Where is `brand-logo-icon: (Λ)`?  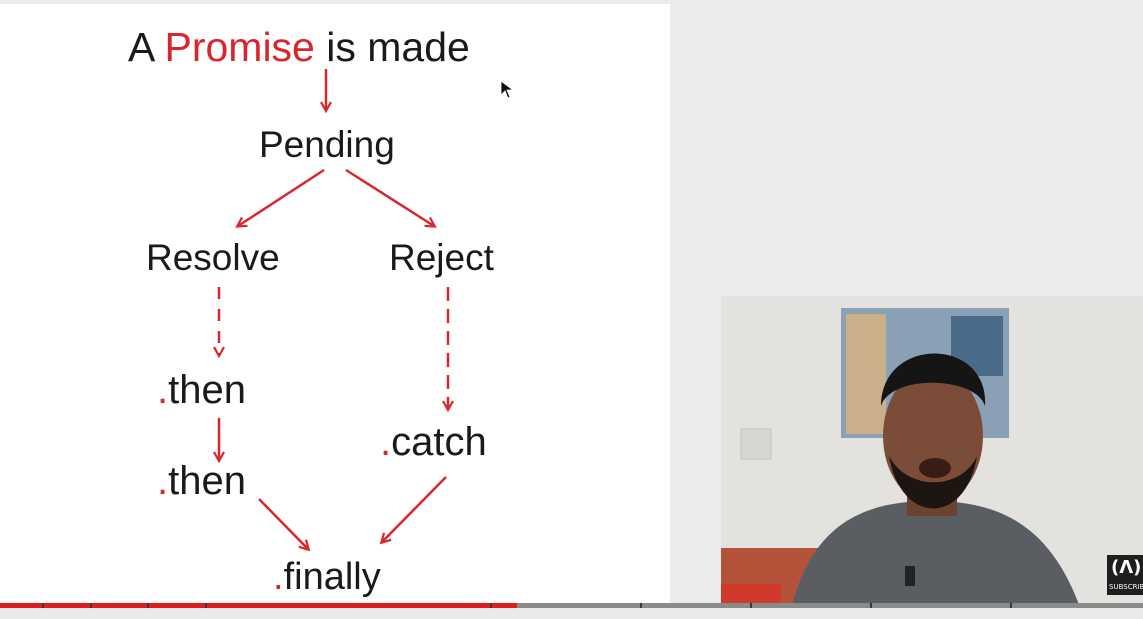
brand-logo-icon: (Λ) is located at coordinates (1126, 567).